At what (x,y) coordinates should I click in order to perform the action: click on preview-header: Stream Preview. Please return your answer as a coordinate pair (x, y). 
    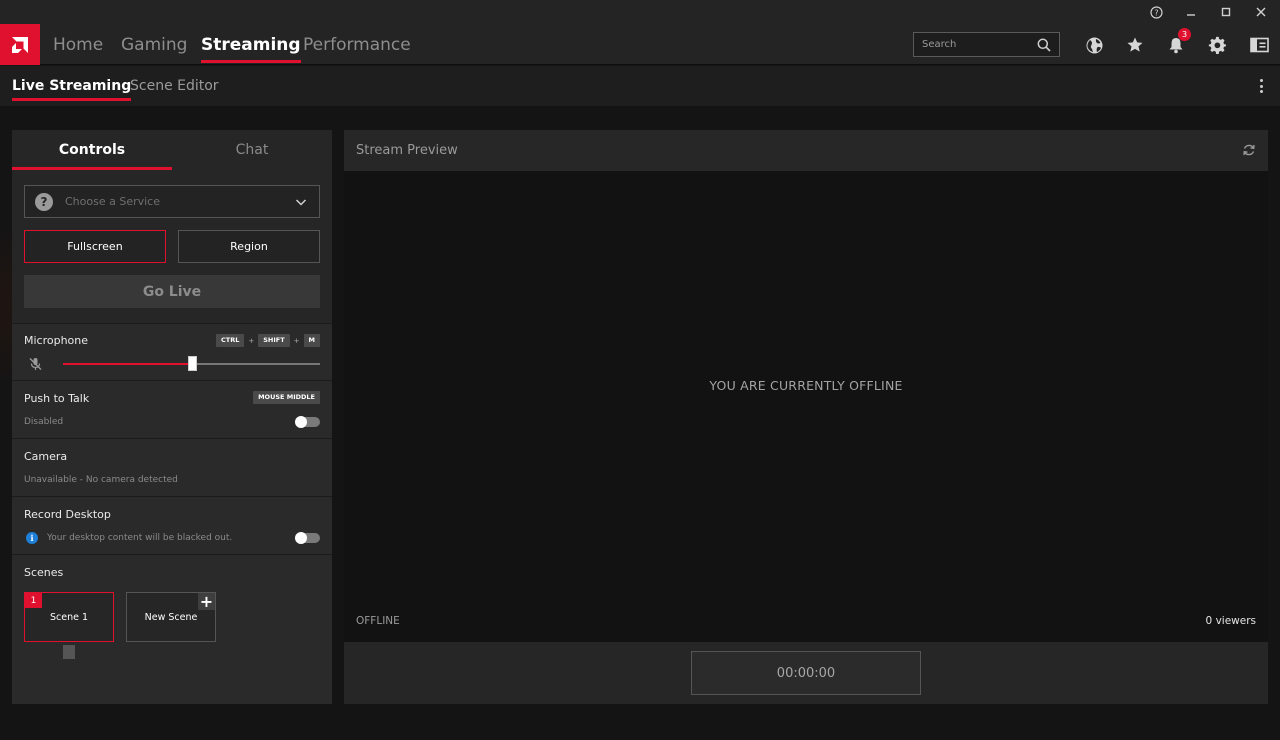
    Looking at the image, I should click on (806, 150).